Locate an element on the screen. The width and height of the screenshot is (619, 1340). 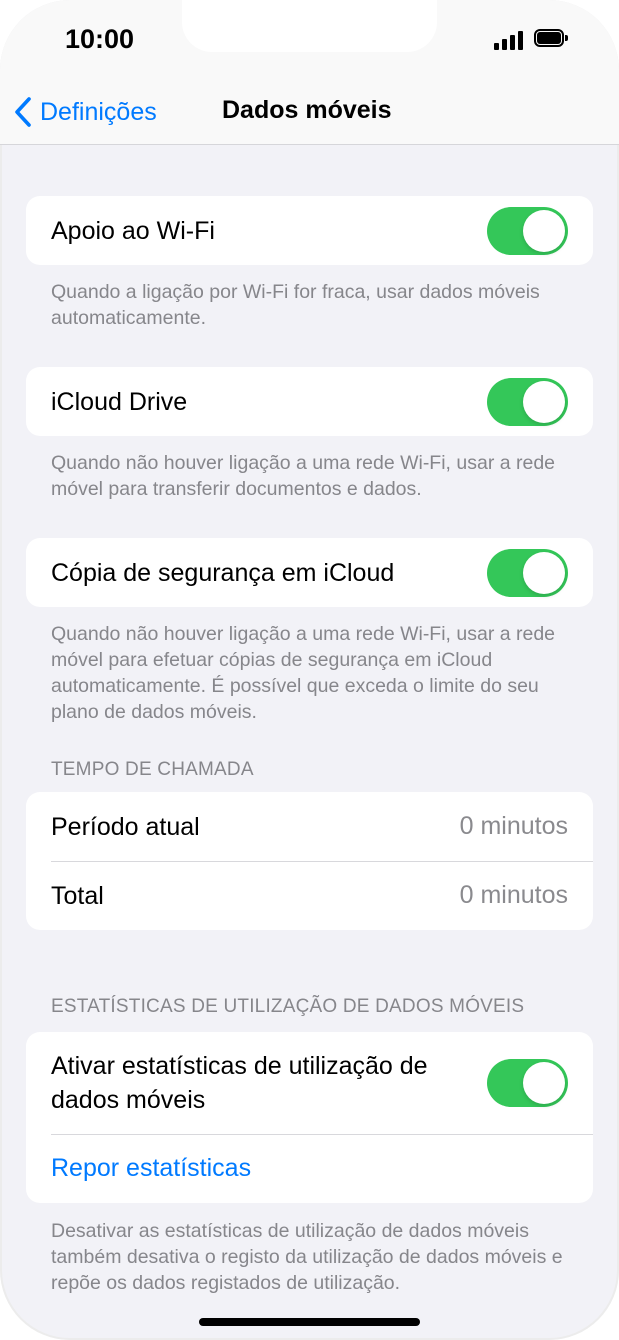
navigation-bar: Definições Dados móveis is located at coordinates (309, 113).